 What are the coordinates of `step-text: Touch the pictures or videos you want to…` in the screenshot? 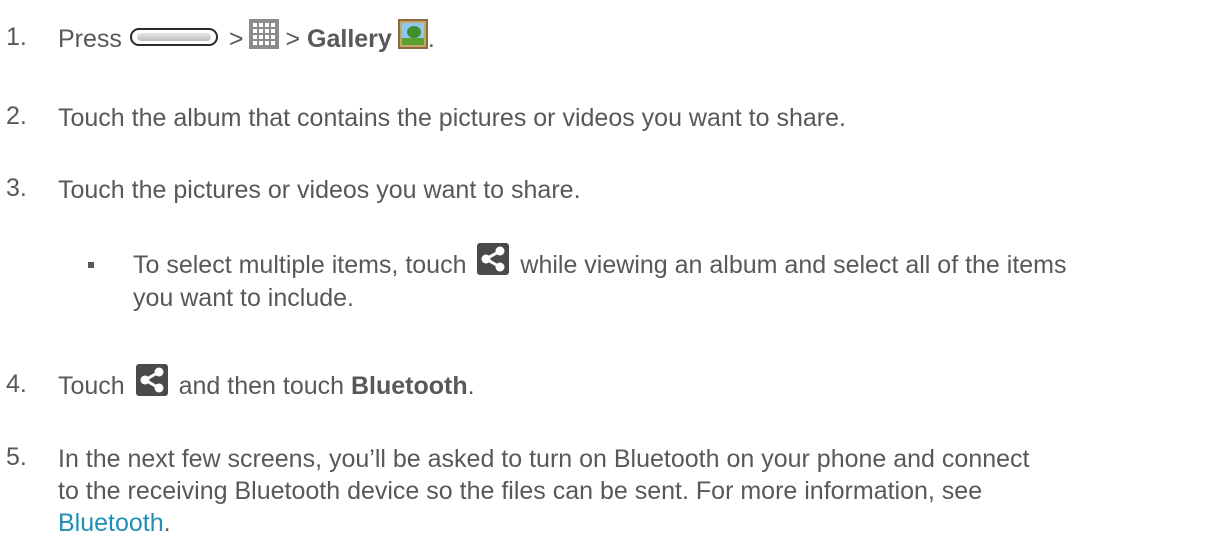 It's located at (319, 190).